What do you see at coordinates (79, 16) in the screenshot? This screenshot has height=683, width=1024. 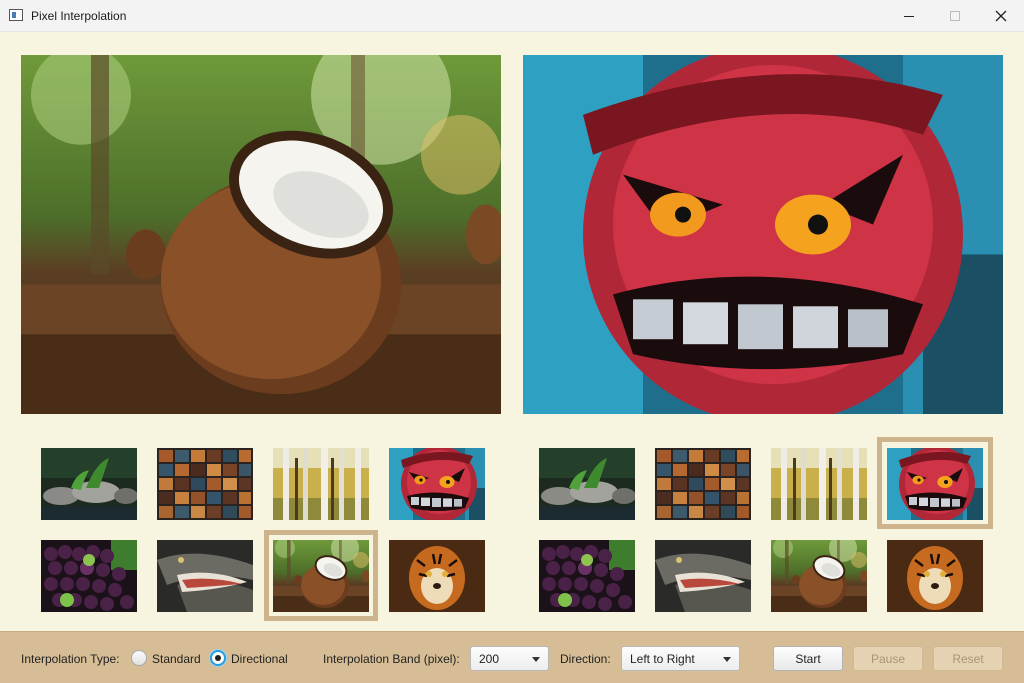 I see `window-title: Pixel Interpolation` at bounding box center [79, 16].